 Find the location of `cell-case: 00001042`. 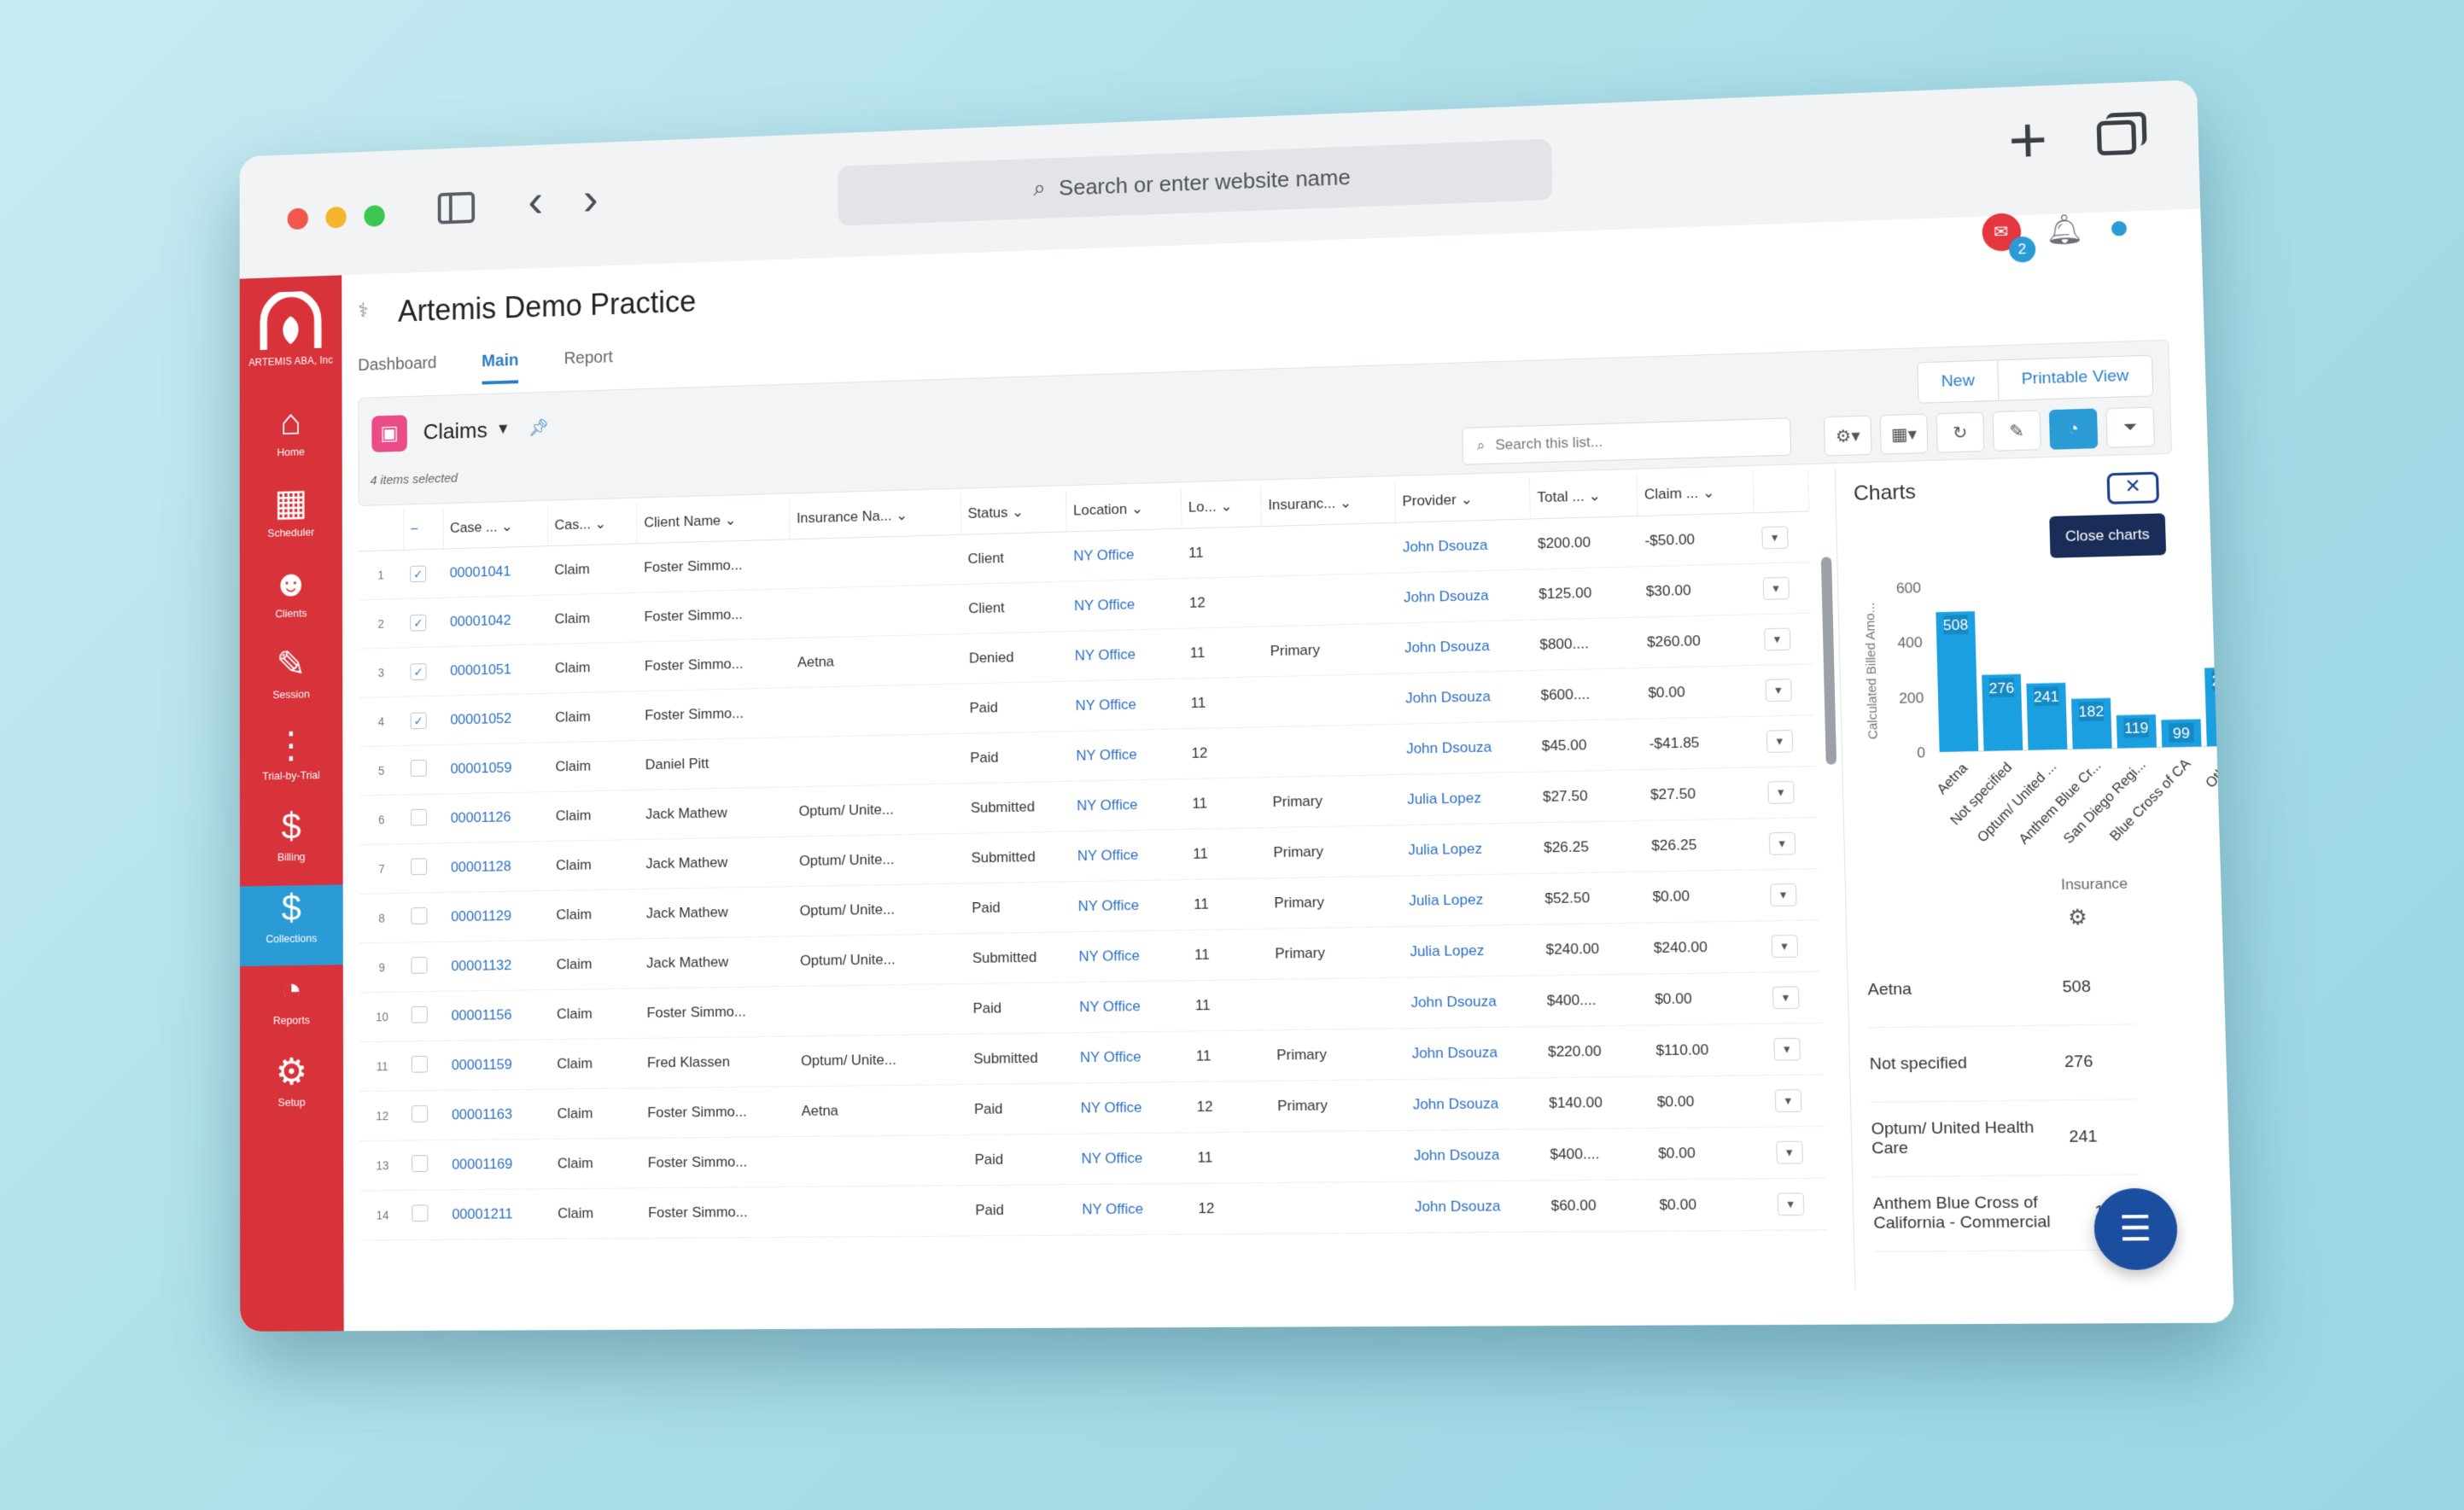

cell-case: 00001042 is located at coordinates (496, 621).